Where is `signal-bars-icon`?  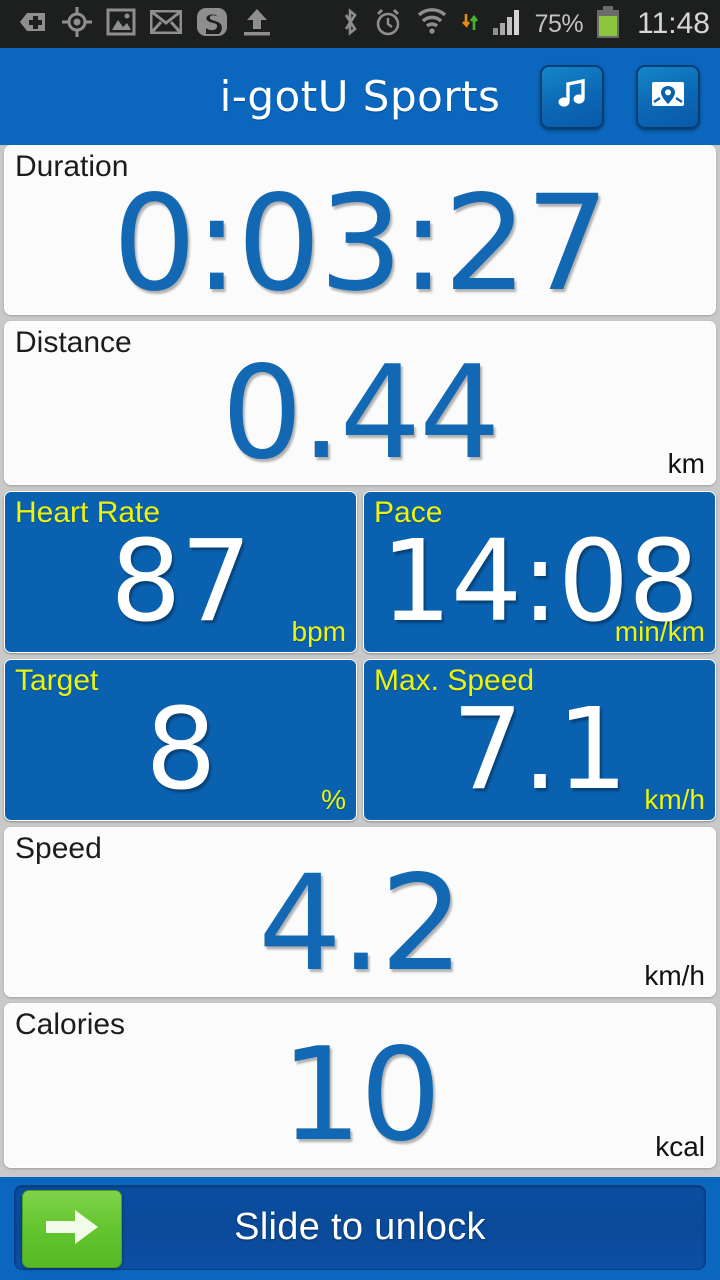
signal-bars-icon is located at coordinates (507, 24).